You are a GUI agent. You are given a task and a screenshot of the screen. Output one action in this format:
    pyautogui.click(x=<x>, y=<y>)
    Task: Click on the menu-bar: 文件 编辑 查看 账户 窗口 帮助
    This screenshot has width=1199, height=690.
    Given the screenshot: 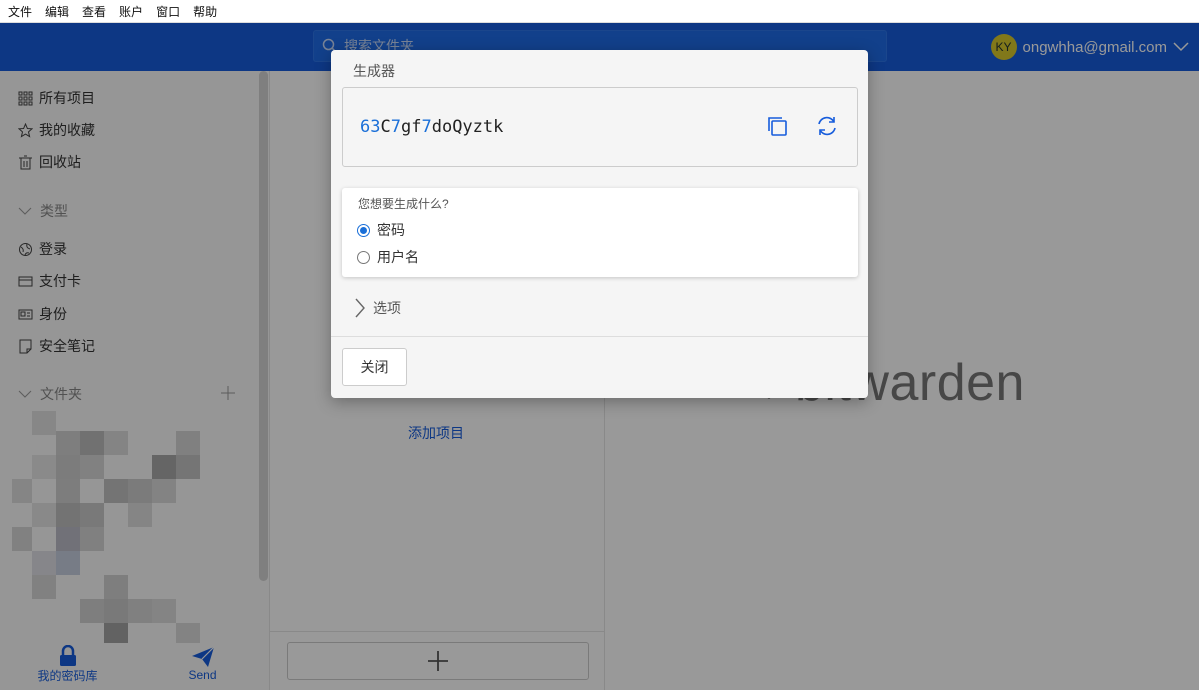 What is the action you would take?
    pyautogui.click(x=599, y=11)
    